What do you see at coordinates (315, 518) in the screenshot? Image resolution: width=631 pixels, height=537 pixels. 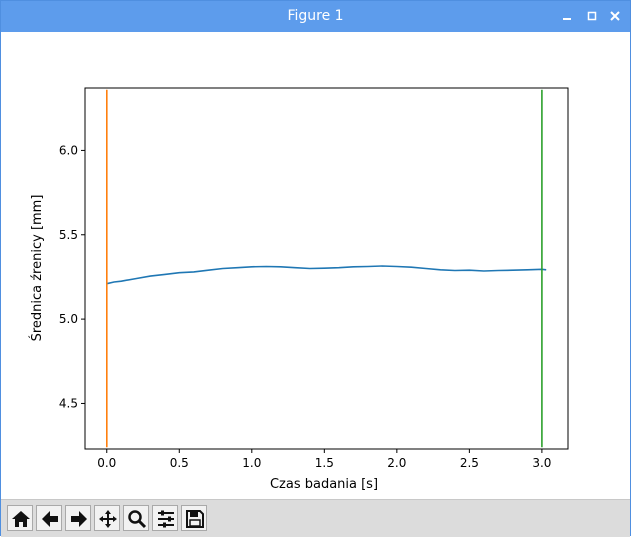 I see `navigation-toolbar` at bounding box center [315, 518].